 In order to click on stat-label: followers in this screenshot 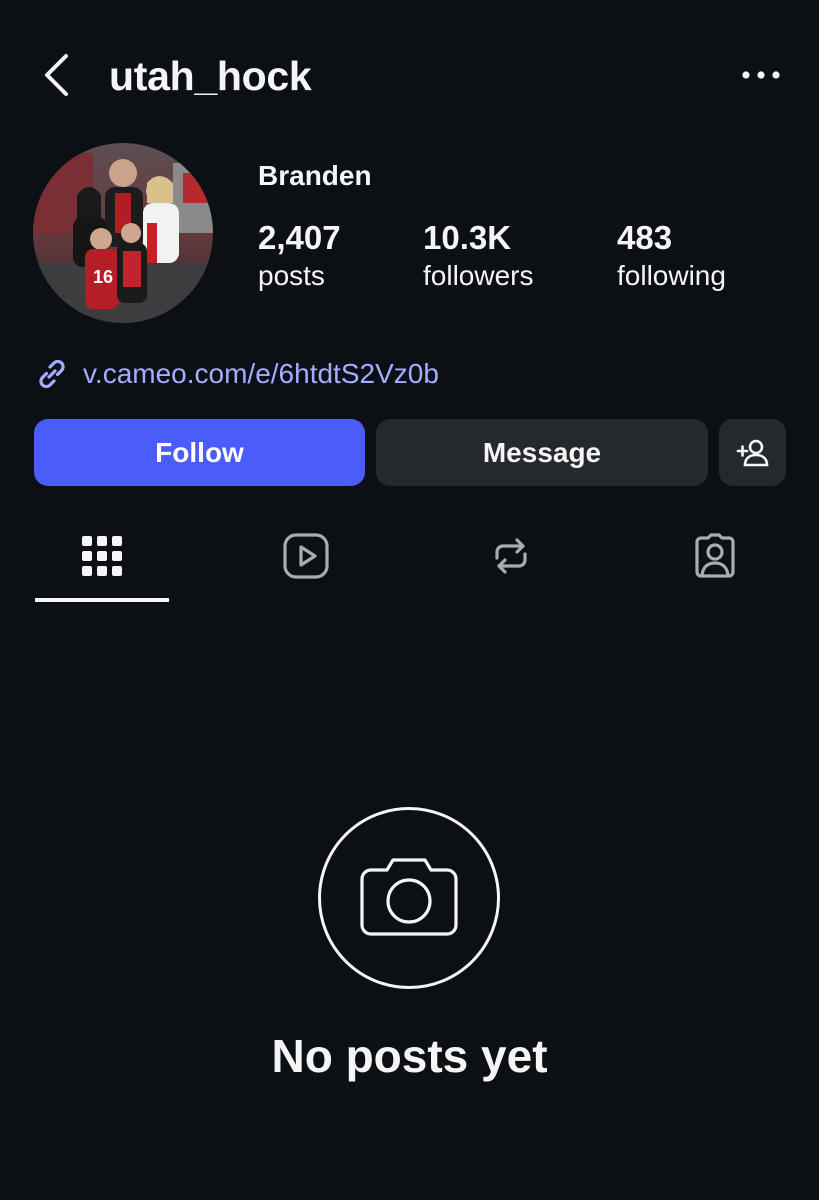, I will do `click(478, 275)`.